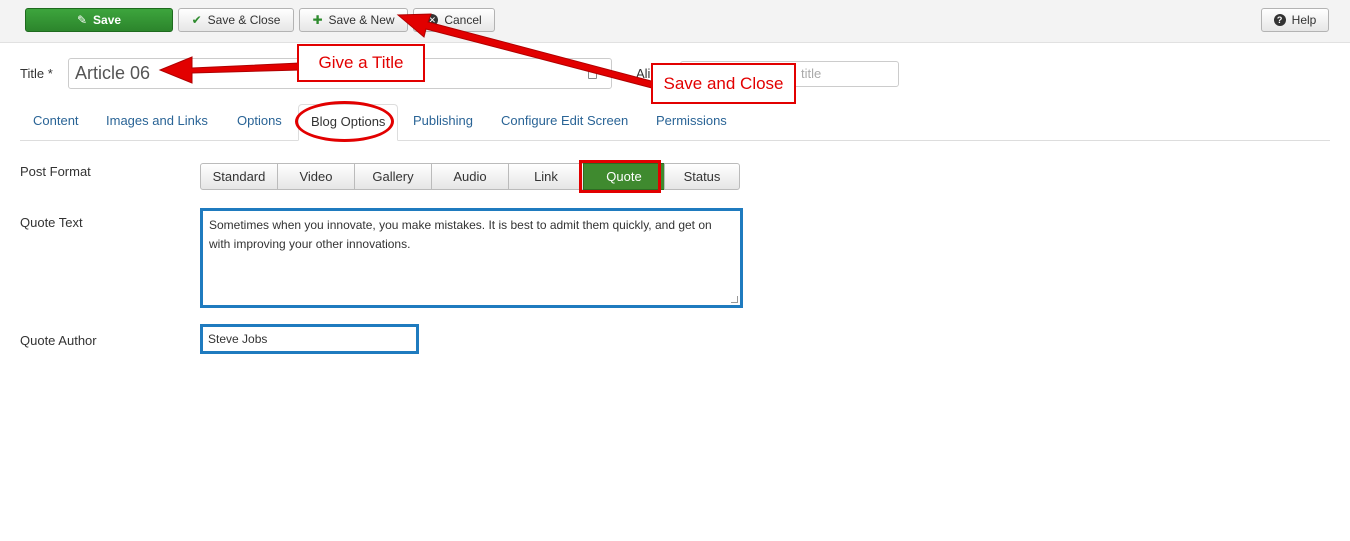 This screenshot has width=1350, height=541. I want to click on give-title-callout: Give a Title, so click(361, 63).